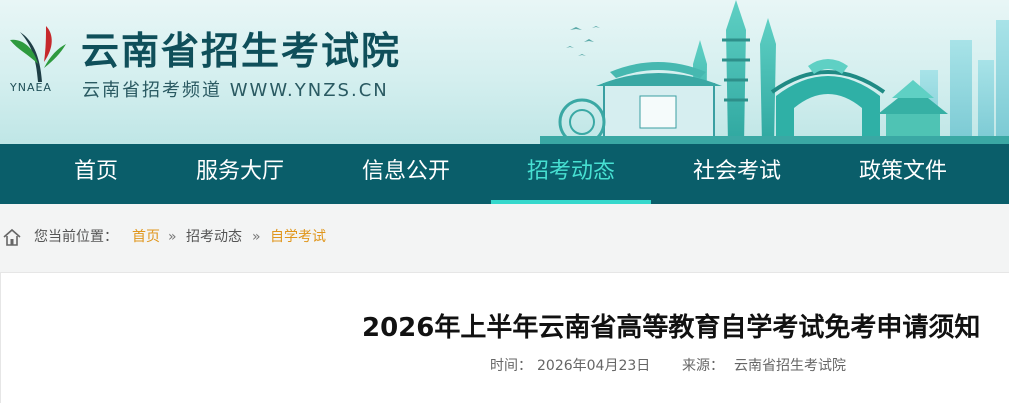  Describe the element at coordinates (241, 47) in the screenshot. I see `site-title: 云南省招生考试院` at that location.